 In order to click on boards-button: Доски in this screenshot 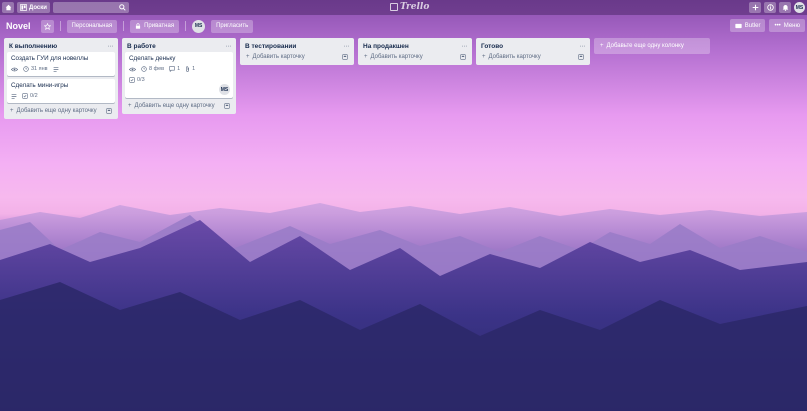, I will do `click(33, 7)`.